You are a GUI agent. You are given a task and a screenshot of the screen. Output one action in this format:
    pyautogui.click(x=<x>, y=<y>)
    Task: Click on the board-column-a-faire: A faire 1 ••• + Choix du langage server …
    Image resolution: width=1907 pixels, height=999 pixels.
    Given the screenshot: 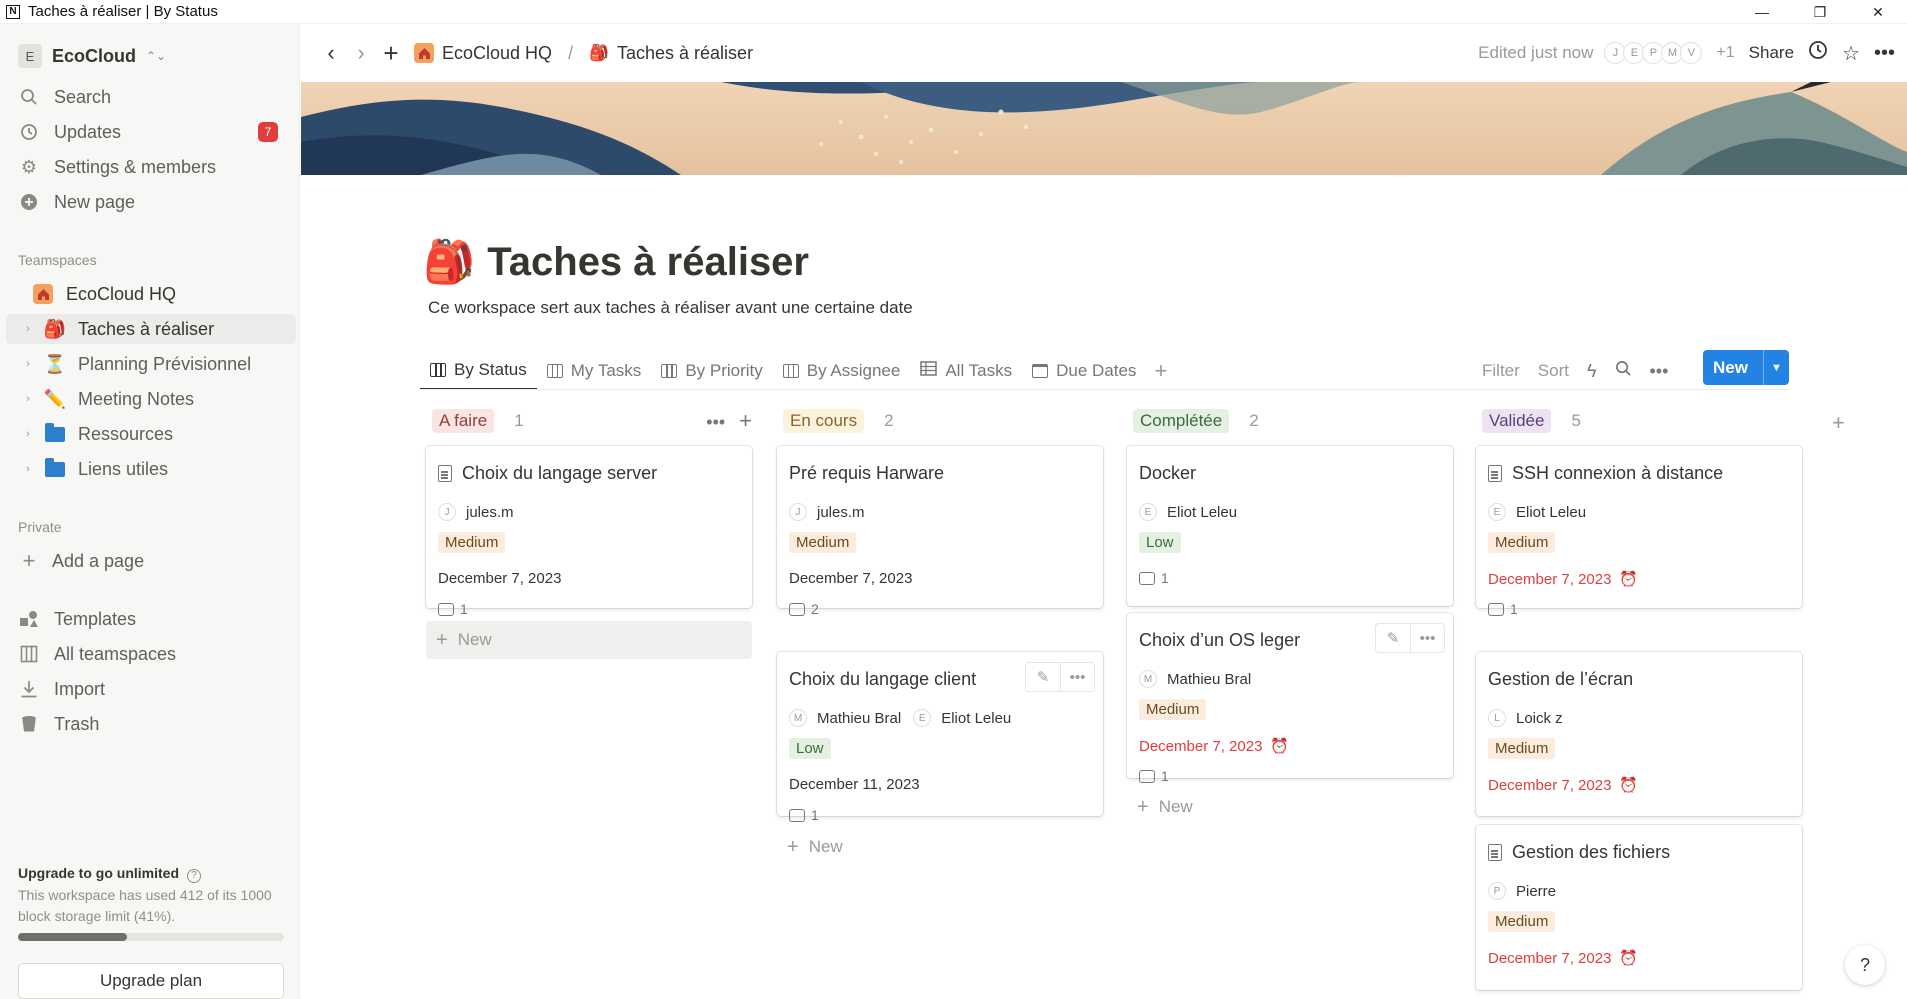 What is the action you would take?
    pyautogui.click(x=589, y=532)
    